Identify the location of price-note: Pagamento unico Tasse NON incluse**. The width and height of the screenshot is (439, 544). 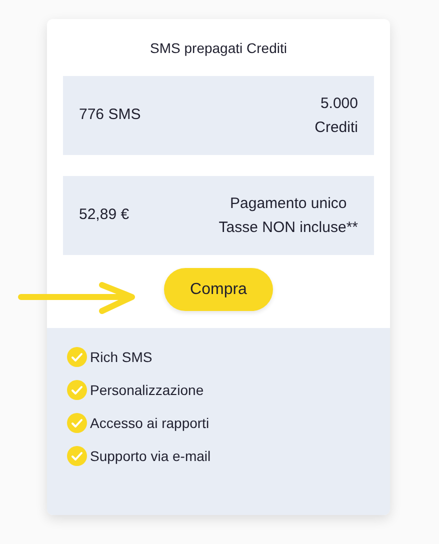
(288, 216).